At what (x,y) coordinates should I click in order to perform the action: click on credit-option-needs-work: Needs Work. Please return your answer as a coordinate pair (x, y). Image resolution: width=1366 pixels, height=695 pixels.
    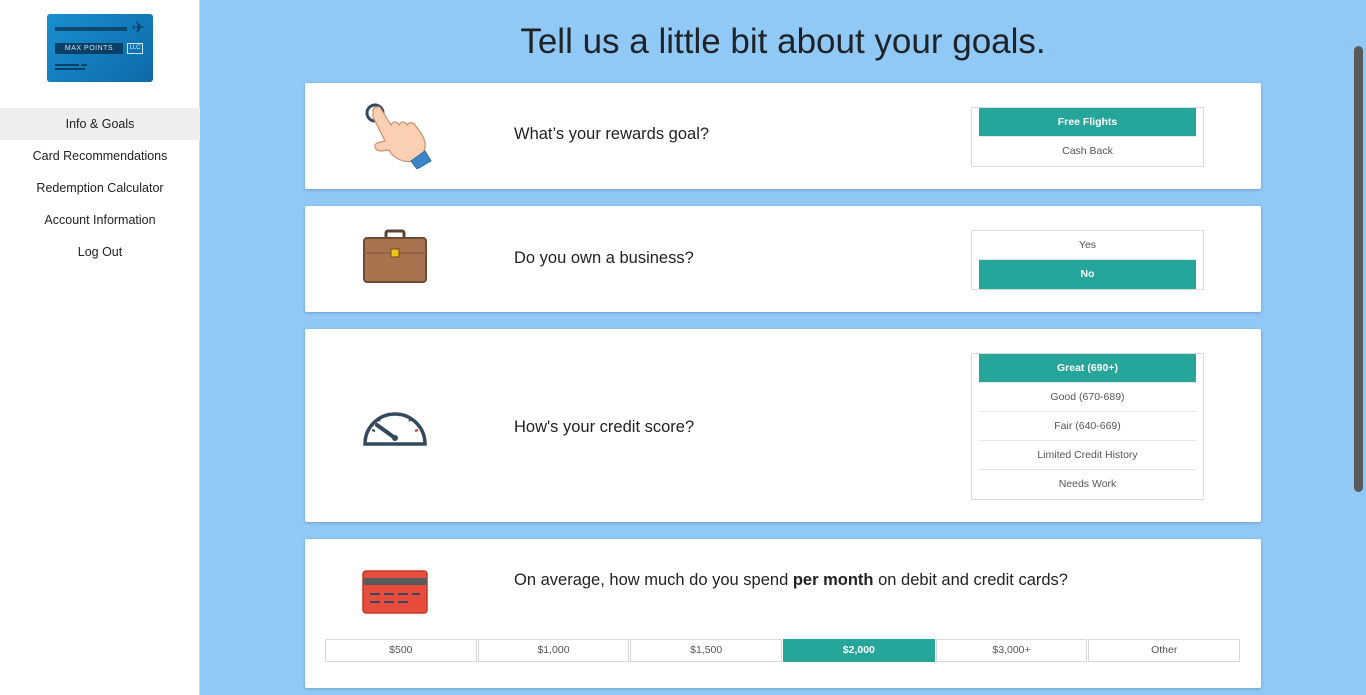
    Looking at the image, I should click on (1087, 484).